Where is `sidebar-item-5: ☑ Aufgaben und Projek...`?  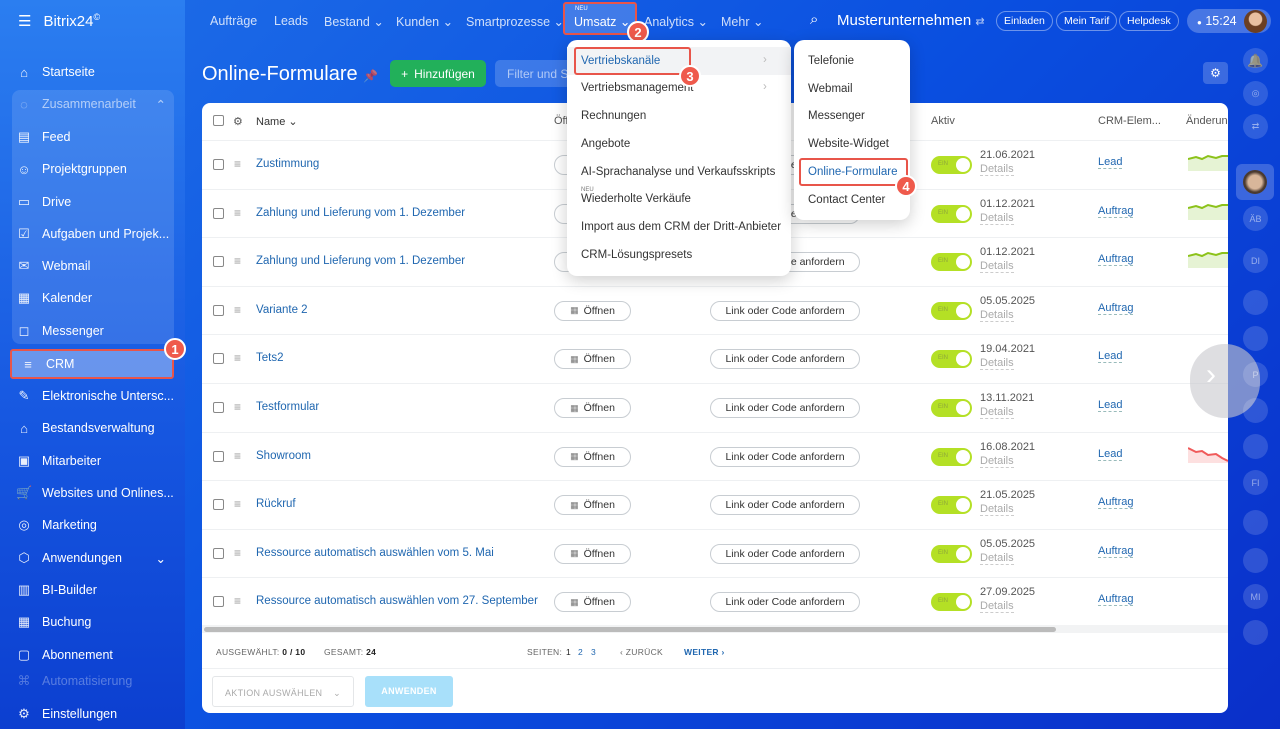 sidebar-item-5: ☑ Aufgaben und Projek... is located at coordinates (94, 234).